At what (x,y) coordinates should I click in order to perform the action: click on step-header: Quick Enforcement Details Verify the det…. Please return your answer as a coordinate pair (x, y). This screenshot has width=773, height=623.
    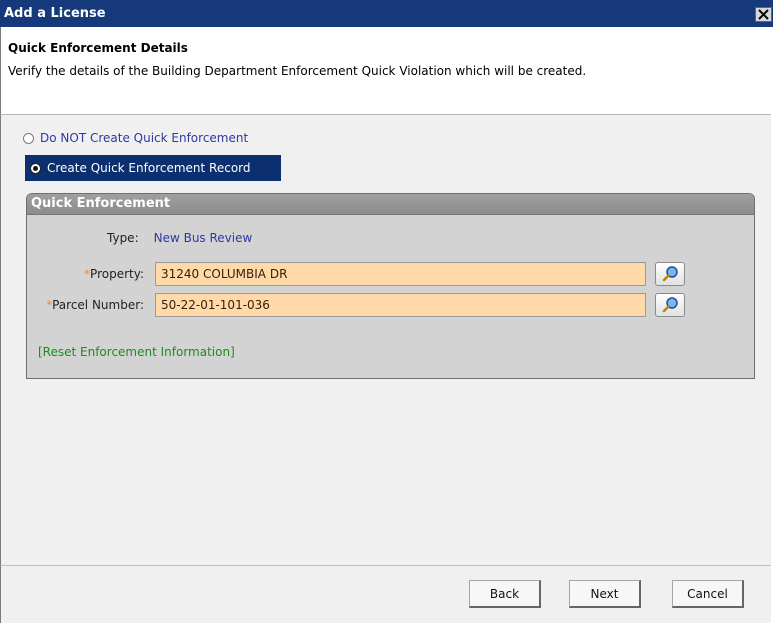
    Looking at the image, I should click on (385, 71).